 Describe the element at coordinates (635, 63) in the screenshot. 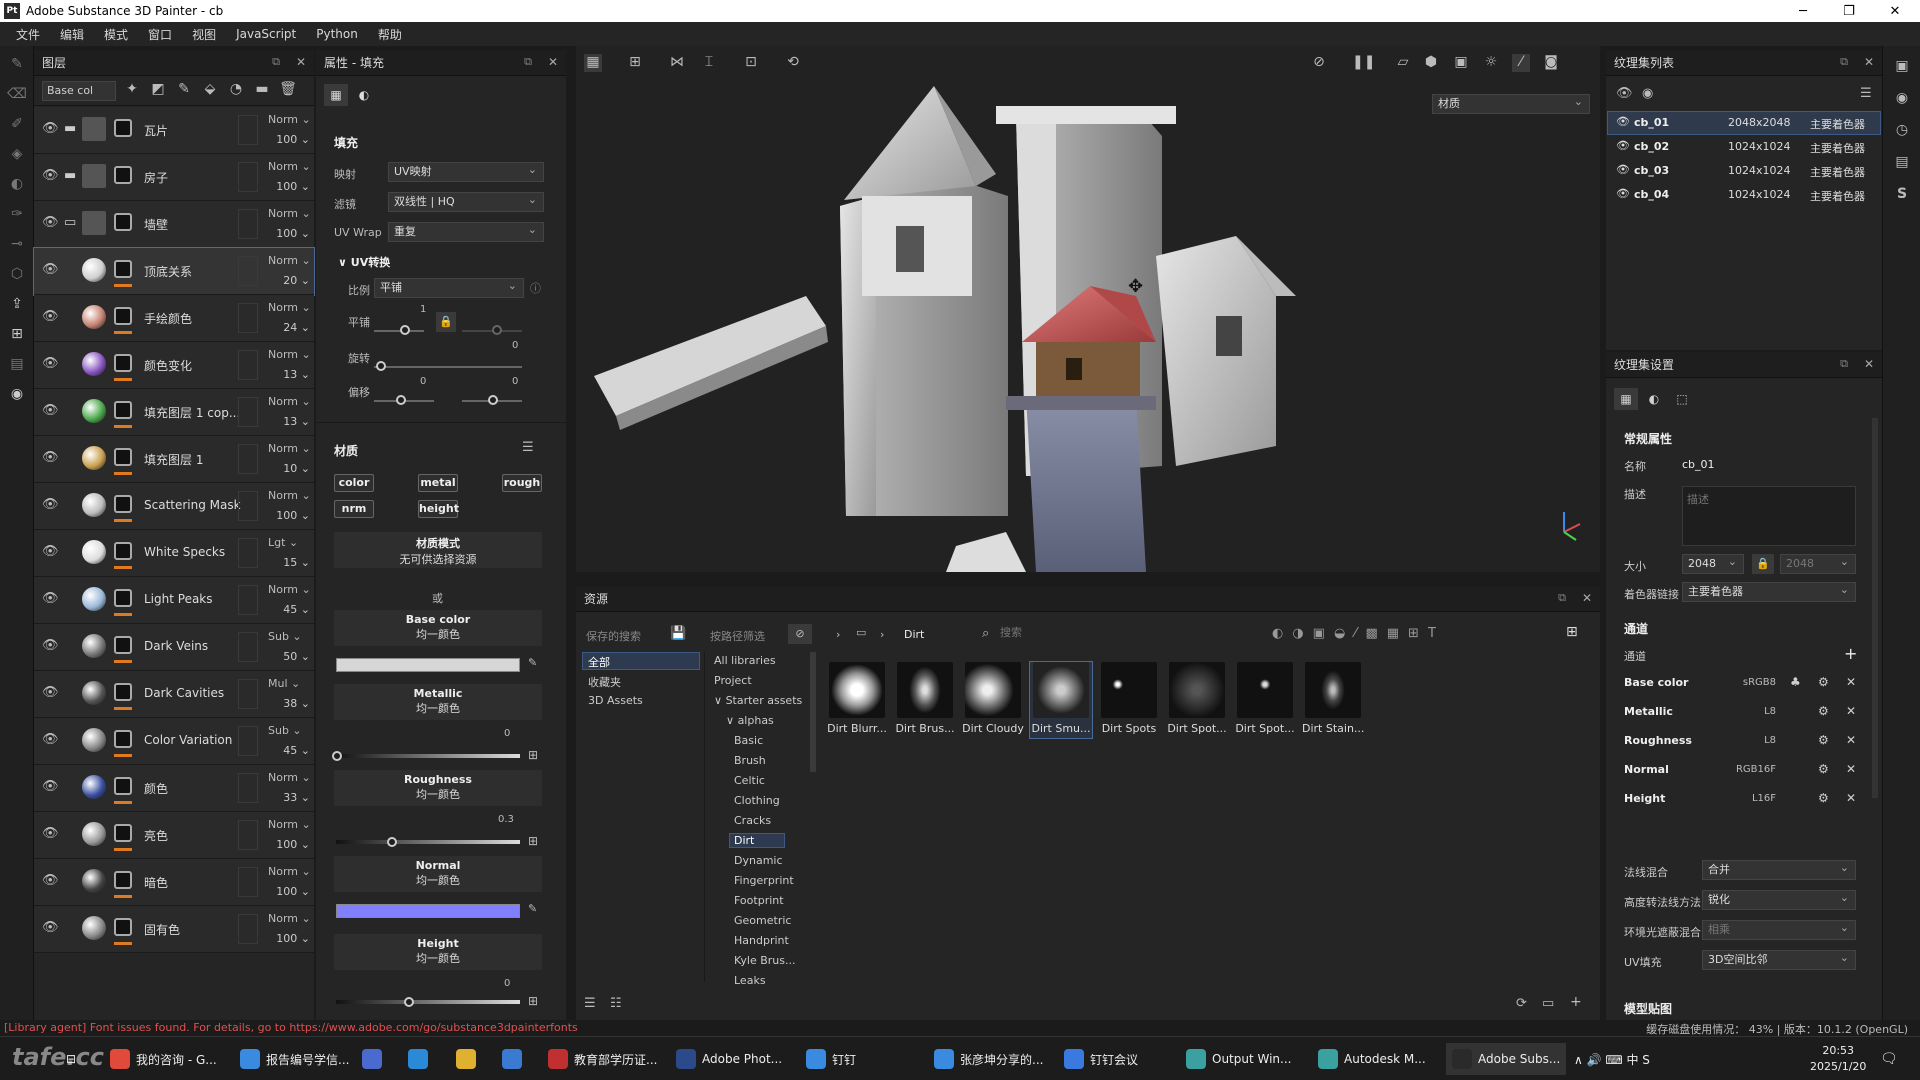

I see `tile-view-icon: ⊞` at that location.